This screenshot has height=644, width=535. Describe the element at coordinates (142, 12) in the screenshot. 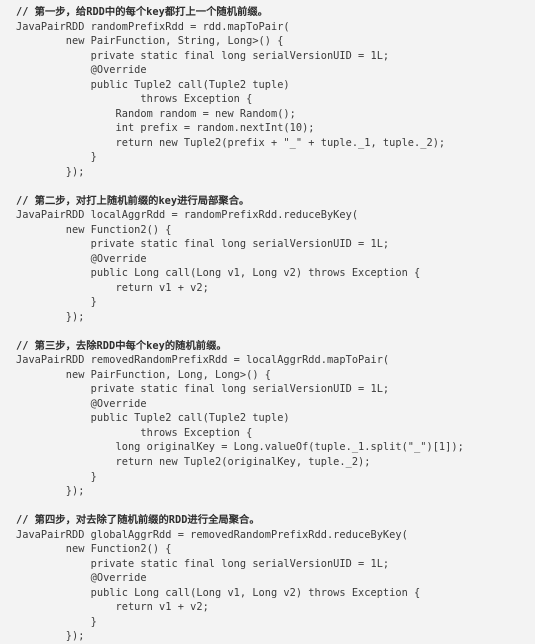

I see `code-comment-step-1: // 第一步，给RDD中的每个key都打上一个随机前缀。` at that location.